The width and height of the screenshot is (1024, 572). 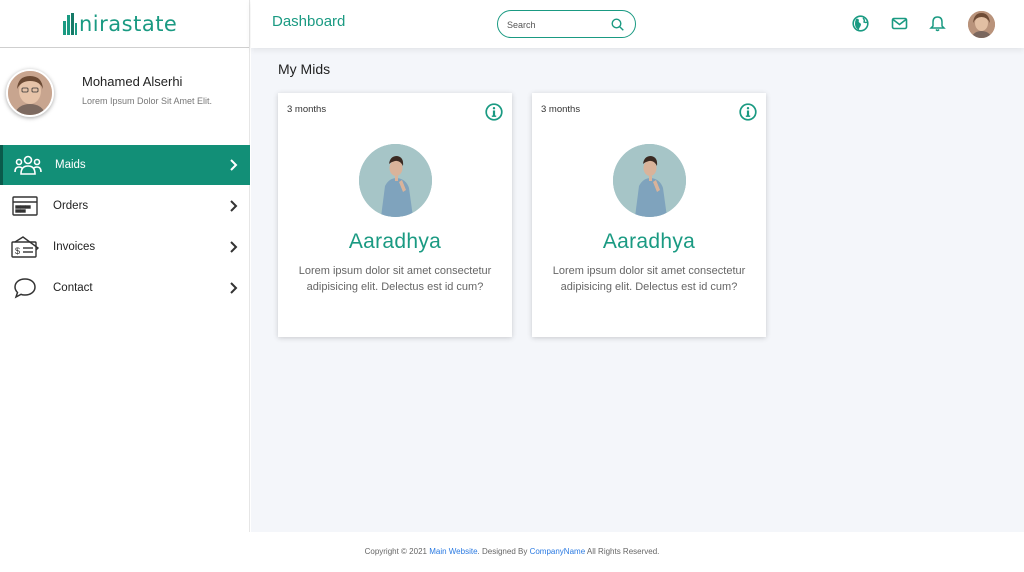 What do you see at coordinates (860, 23) in the screenshot?
I see `globe-icon` at bounding box center [860, 23].